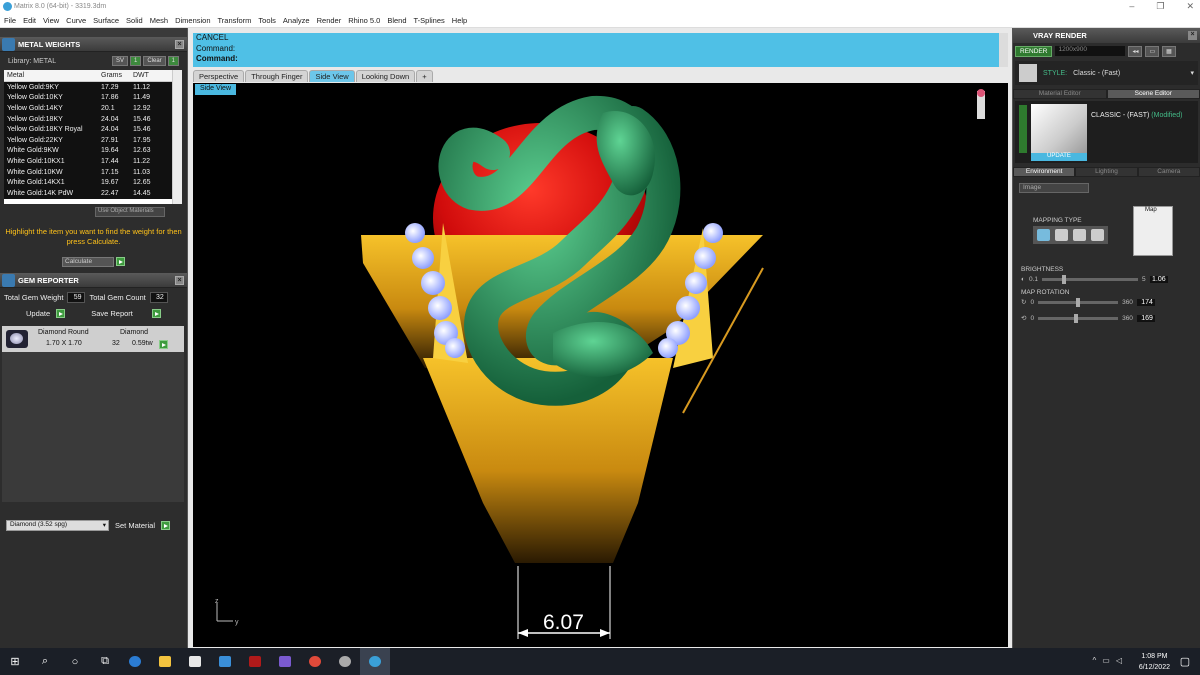  Describe the element at coordinates (57, 525) in the screenshot. I see `material-select: Diamond (3.52 spg)` at that location.